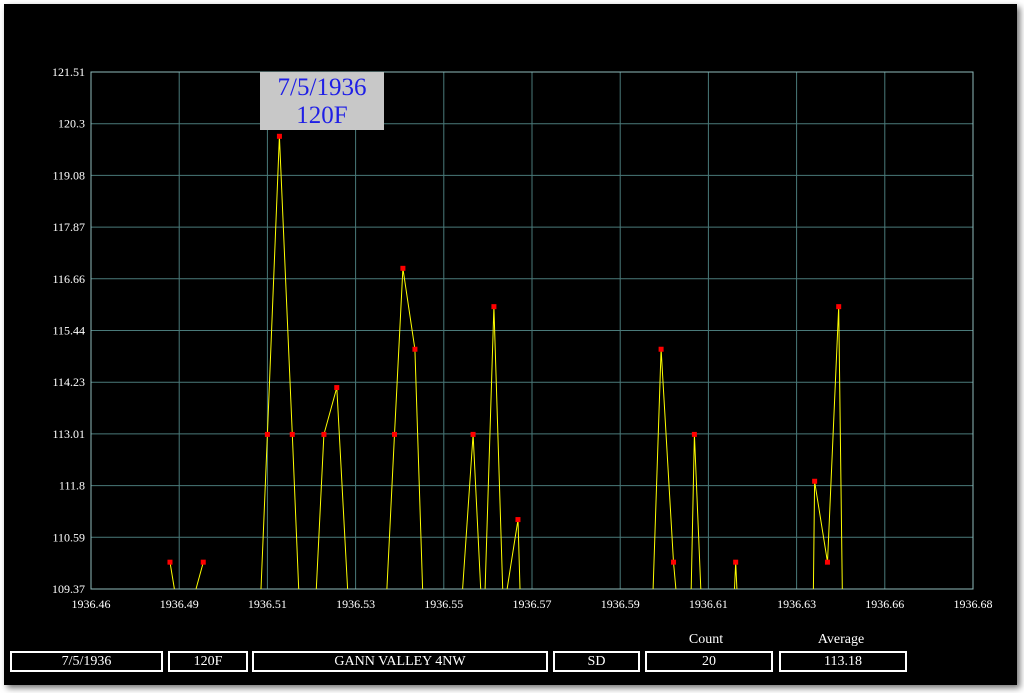  Describe the element at coordinates (706, 639) in the screenshot. I see `count-header: Count` at that location.